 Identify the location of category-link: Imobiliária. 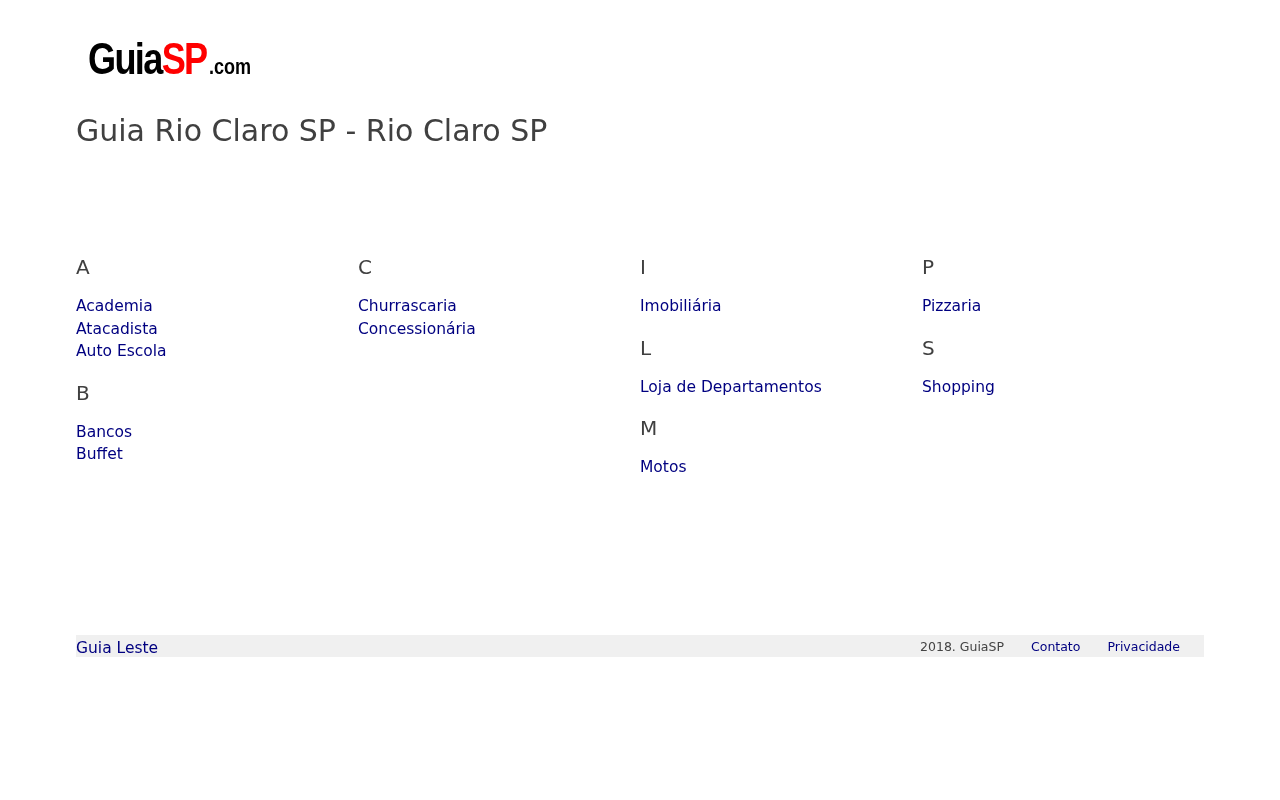
(681, 306).